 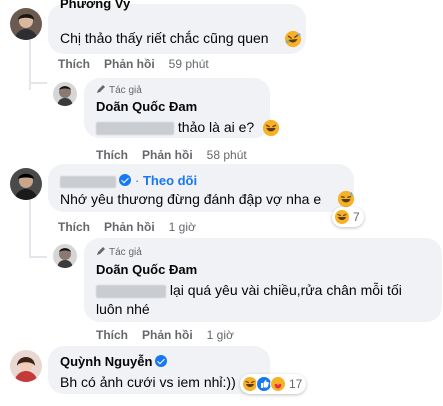 What do you see at coordinates (191, 199) in the screenshot?
I see `comment-text: Nhớ yêu thương đừng đánh đập vợ nha e` at bounding box center [191, 199].